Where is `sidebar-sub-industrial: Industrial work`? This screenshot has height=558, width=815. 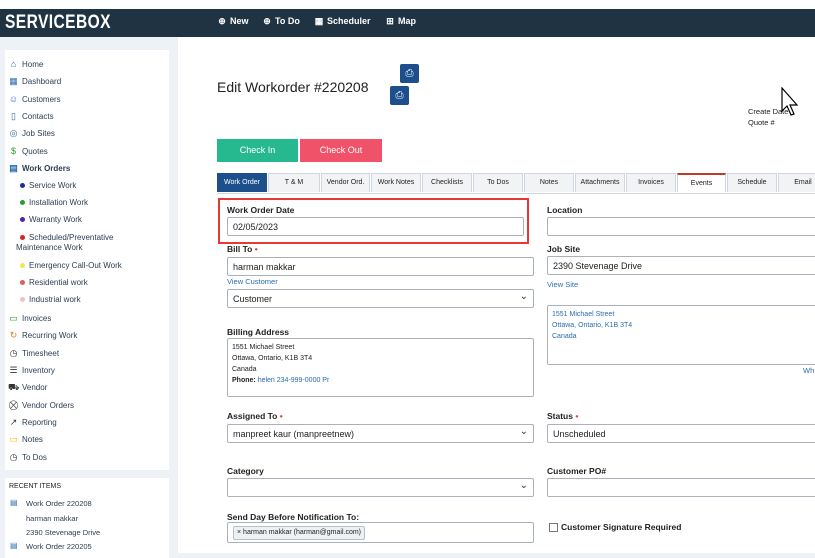 sidebar-sub-industrial: Industrial work is located at coordinates (50, 299).